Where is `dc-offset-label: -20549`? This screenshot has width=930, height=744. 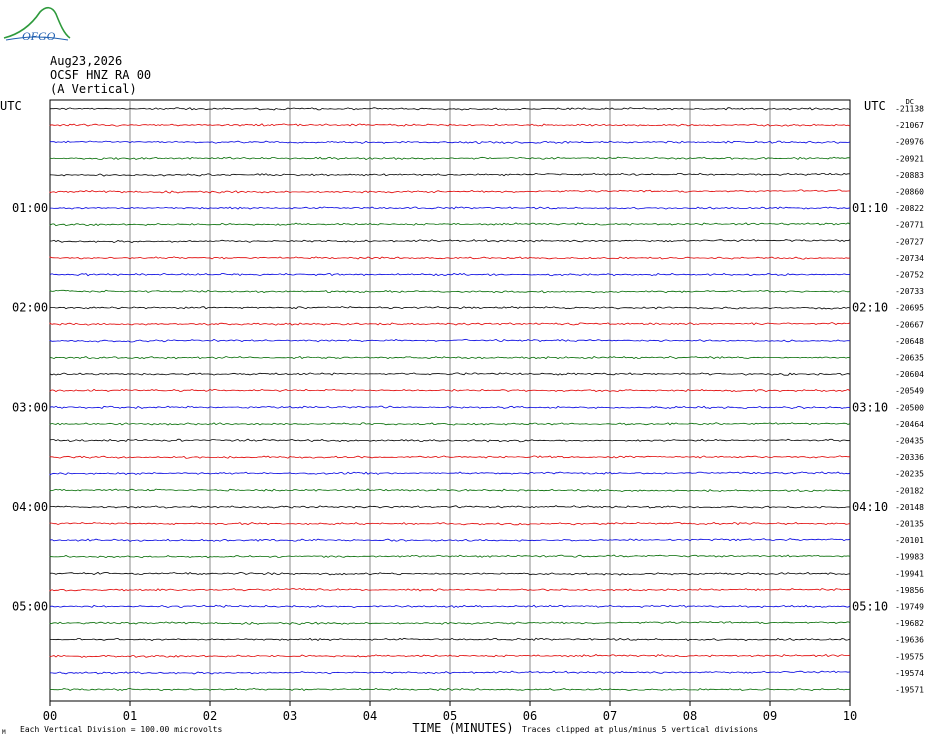 dc-offset-label: -20549 is located at coordinates (909, 391).